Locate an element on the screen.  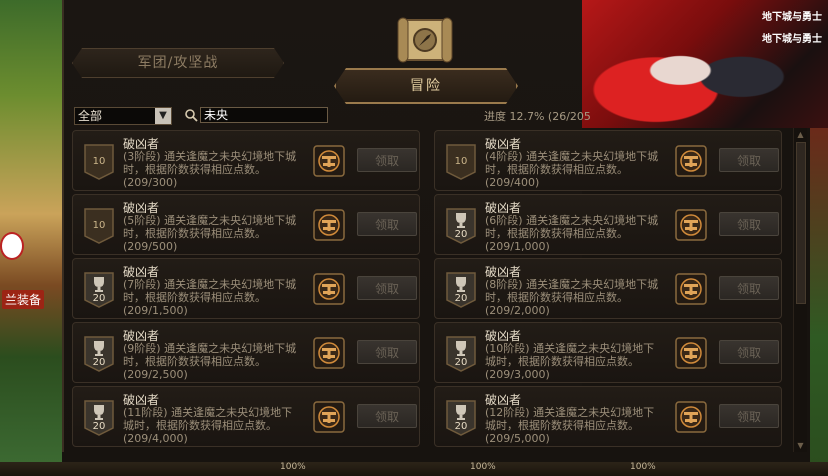
achievement-description: (11阶段) 通关逢魔之未央幻境地下城时，根据阶数获得相应点数。 is located at coordinates (208, 419).